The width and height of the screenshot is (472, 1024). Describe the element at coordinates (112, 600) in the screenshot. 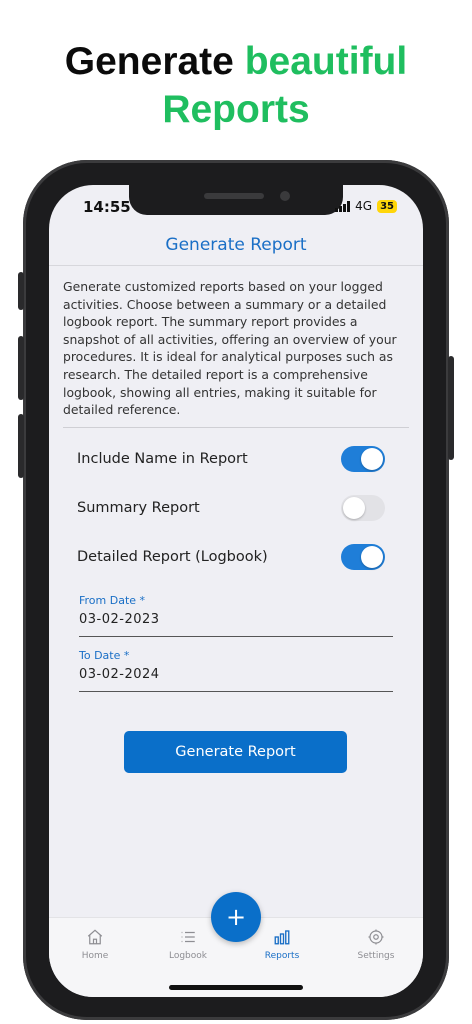

I see `from-date-label: From Date *` at that location.